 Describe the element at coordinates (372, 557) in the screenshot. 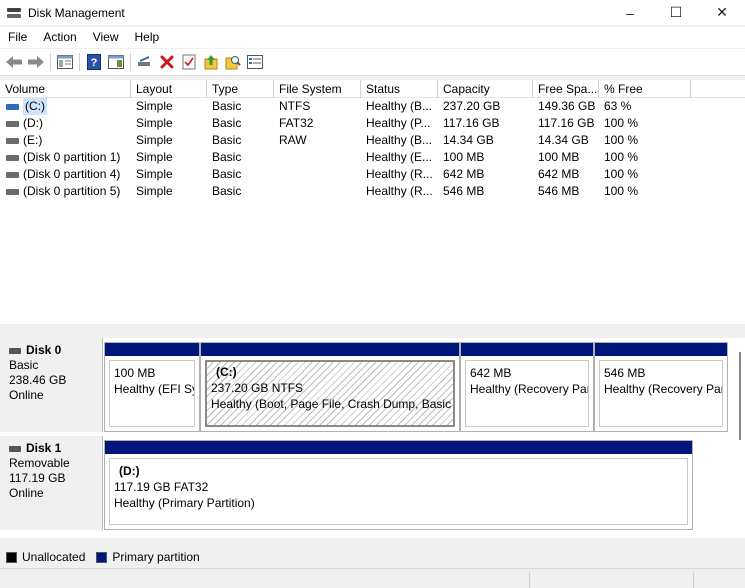

I see `legend: Unallocated Primary partition` at that location.